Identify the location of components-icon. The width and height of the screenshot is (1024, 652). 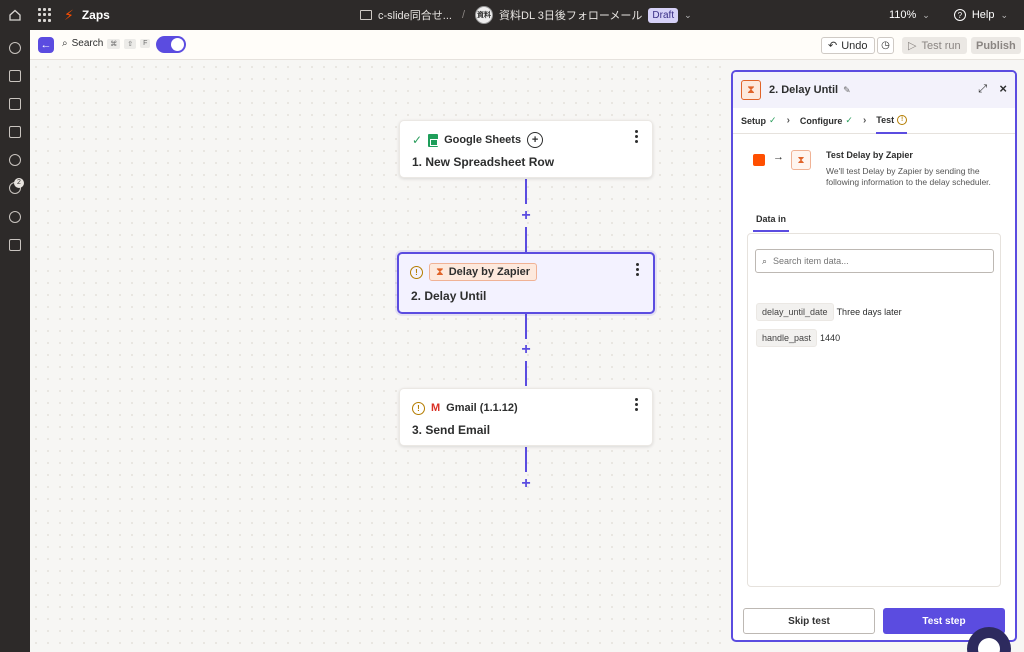
(15, 48).